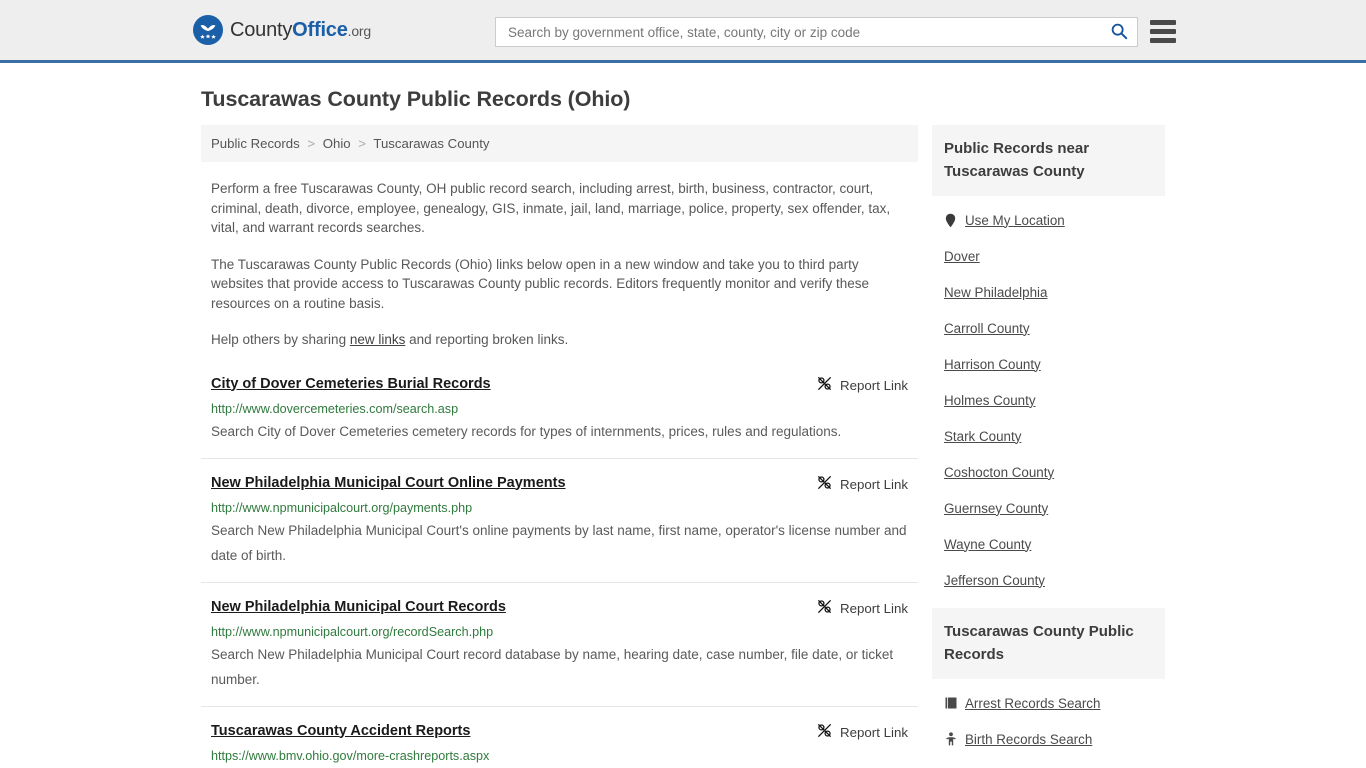  What do you see at coordinates (1048, 759) in the screenshot?
I see `sidebar-item-business-license-search: Business License Search` at bounding box center [1048, 759].